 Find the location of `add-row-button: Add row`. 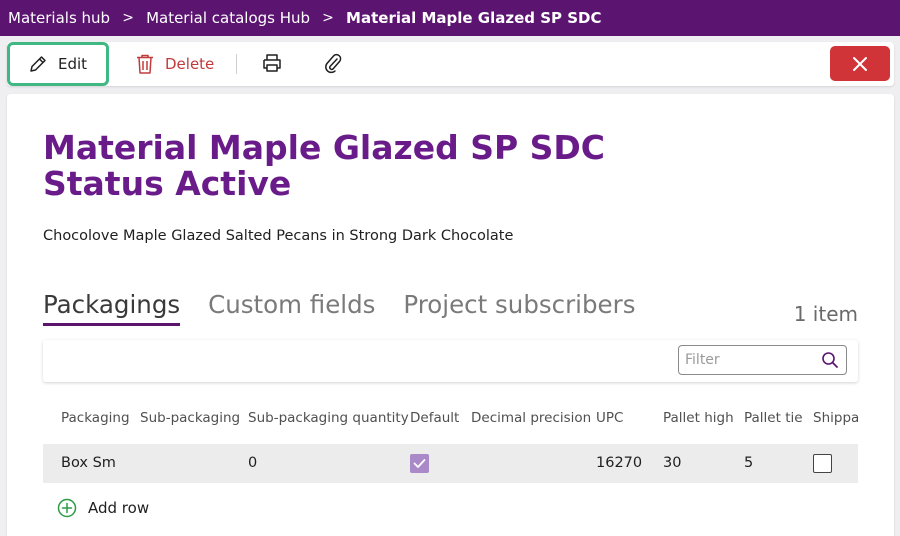

add-row-button: Add row is located at coordinates (103, 508).